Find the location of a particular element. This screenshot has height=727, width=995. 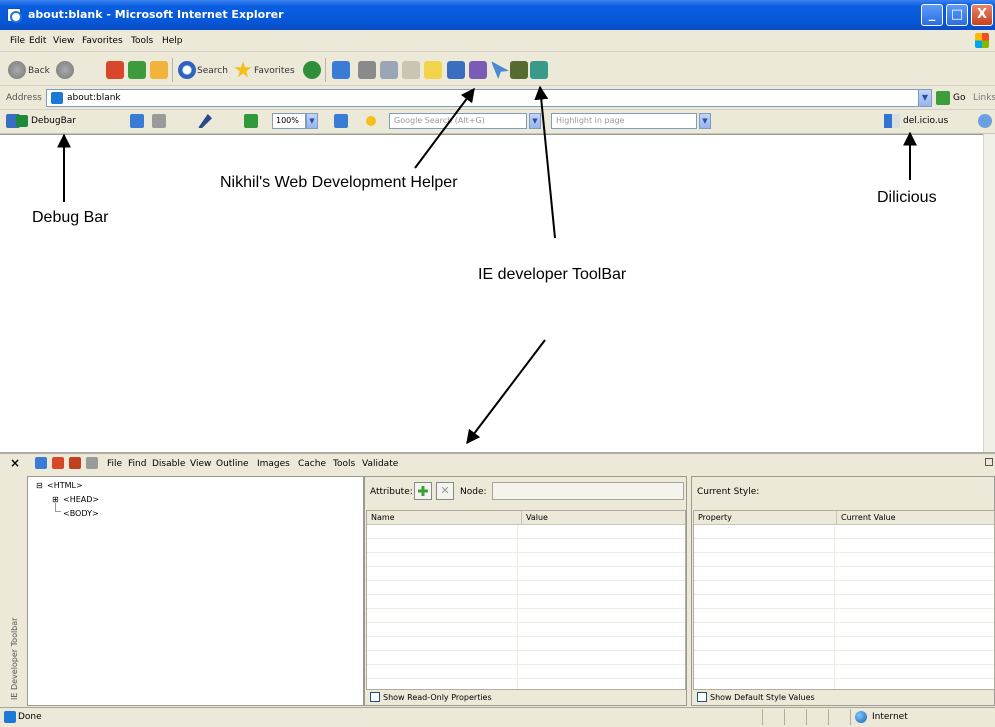

annotation-debugbar: Debug Bar is located at coordinates (70, 217).